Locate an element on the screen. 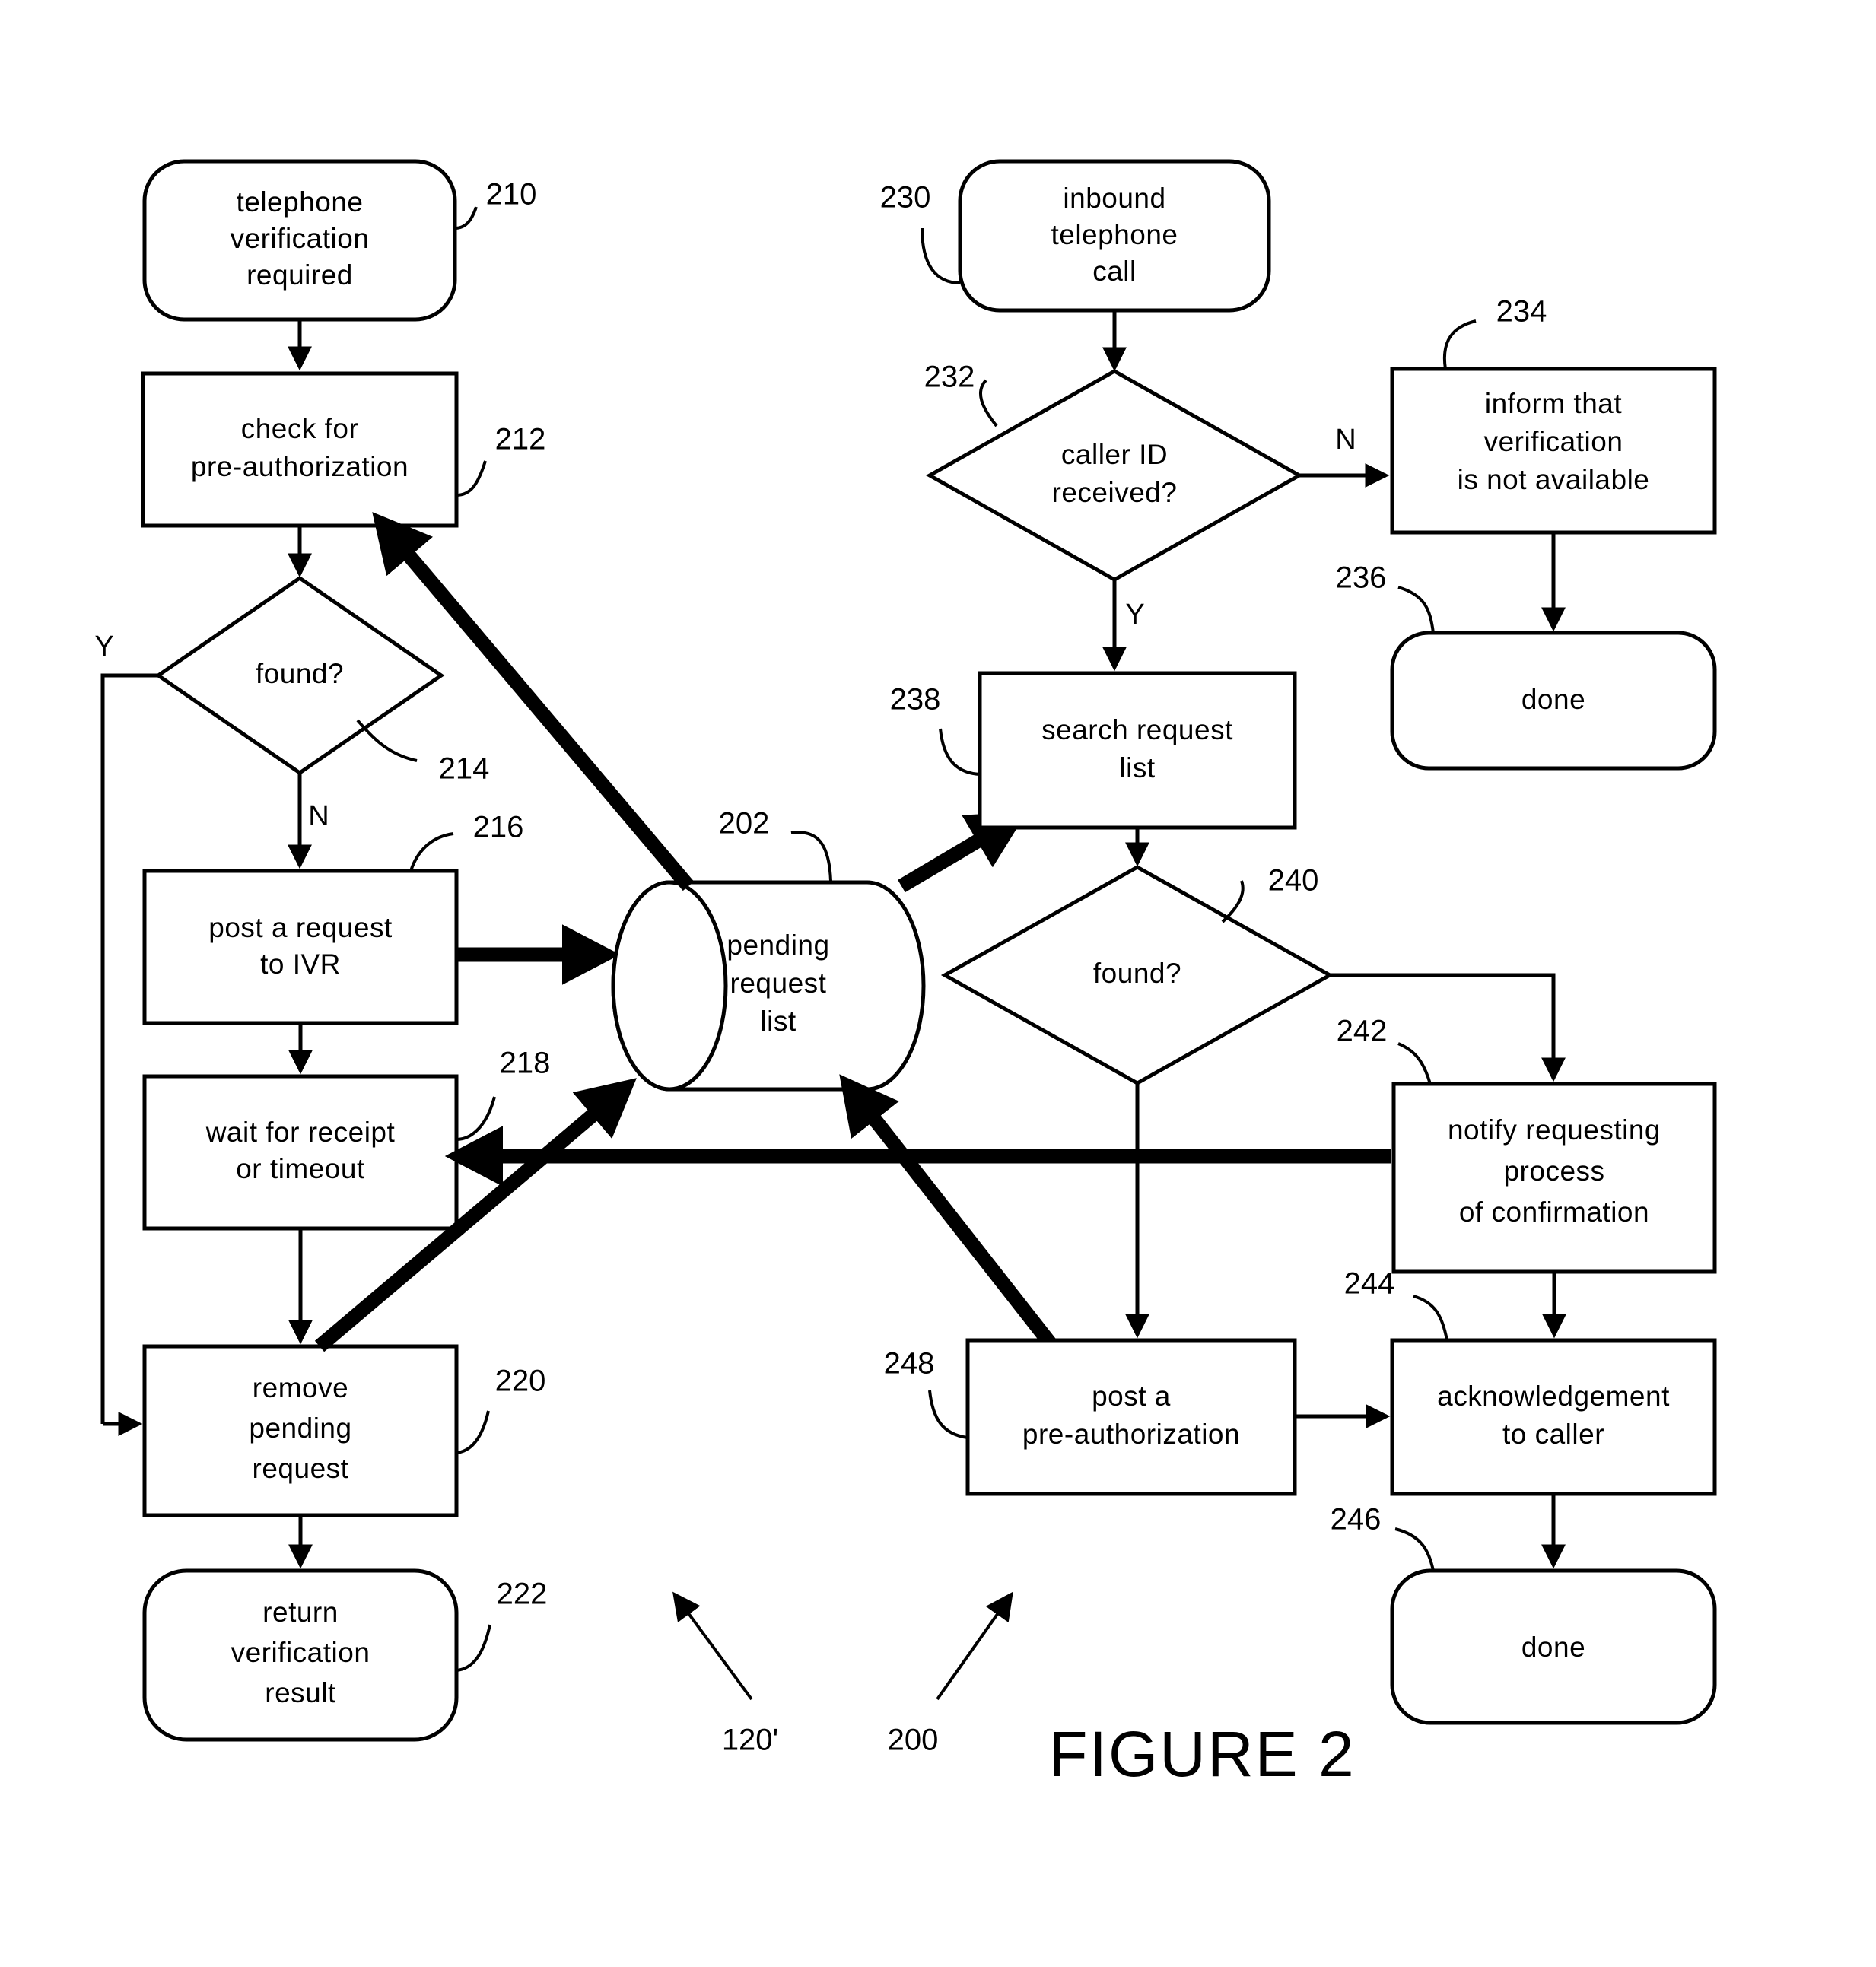 The height and width of the screenshot is (1967, 1876). node-216-shape is located at coordinates (301, 947).